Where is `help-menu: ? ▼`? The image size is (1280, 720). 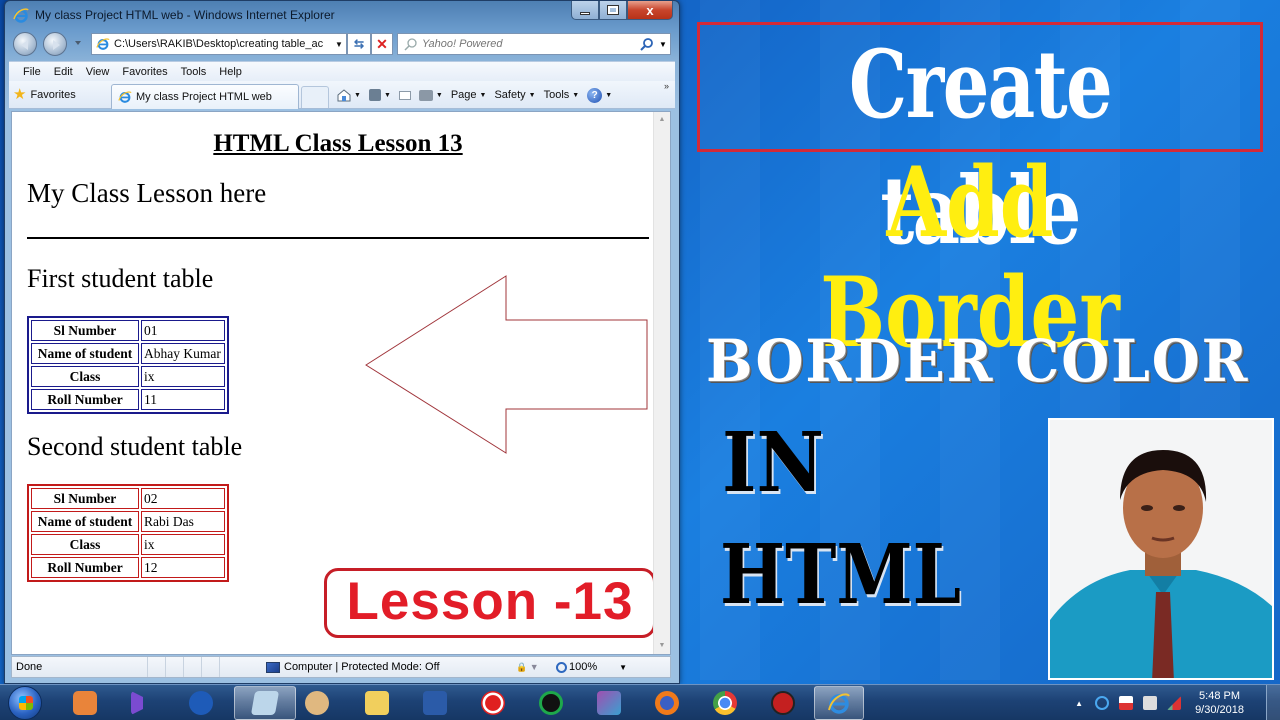
help-menu: ? ▼ is located at coordinates (599, 95).